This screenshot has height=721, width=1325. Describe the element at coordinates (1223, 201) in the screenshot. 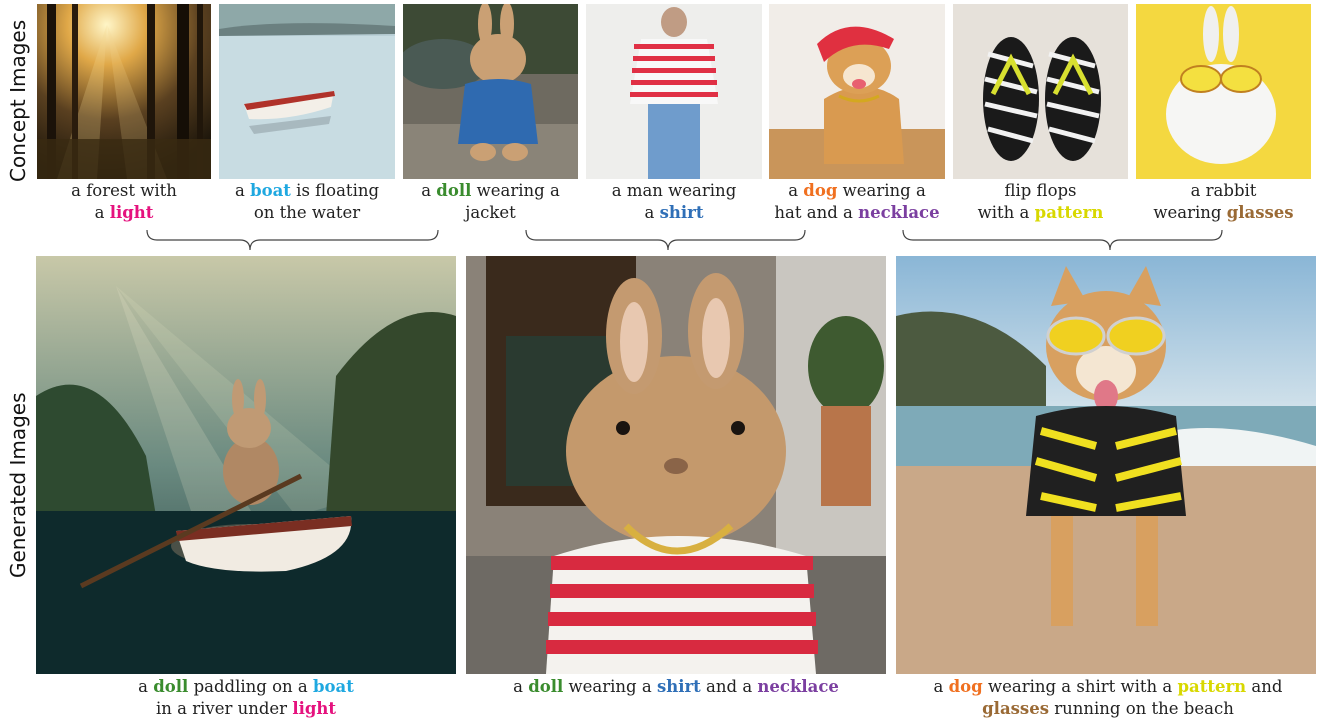

I see `concept-caption-rabbit: a rabbit wearing glasses` at that location.